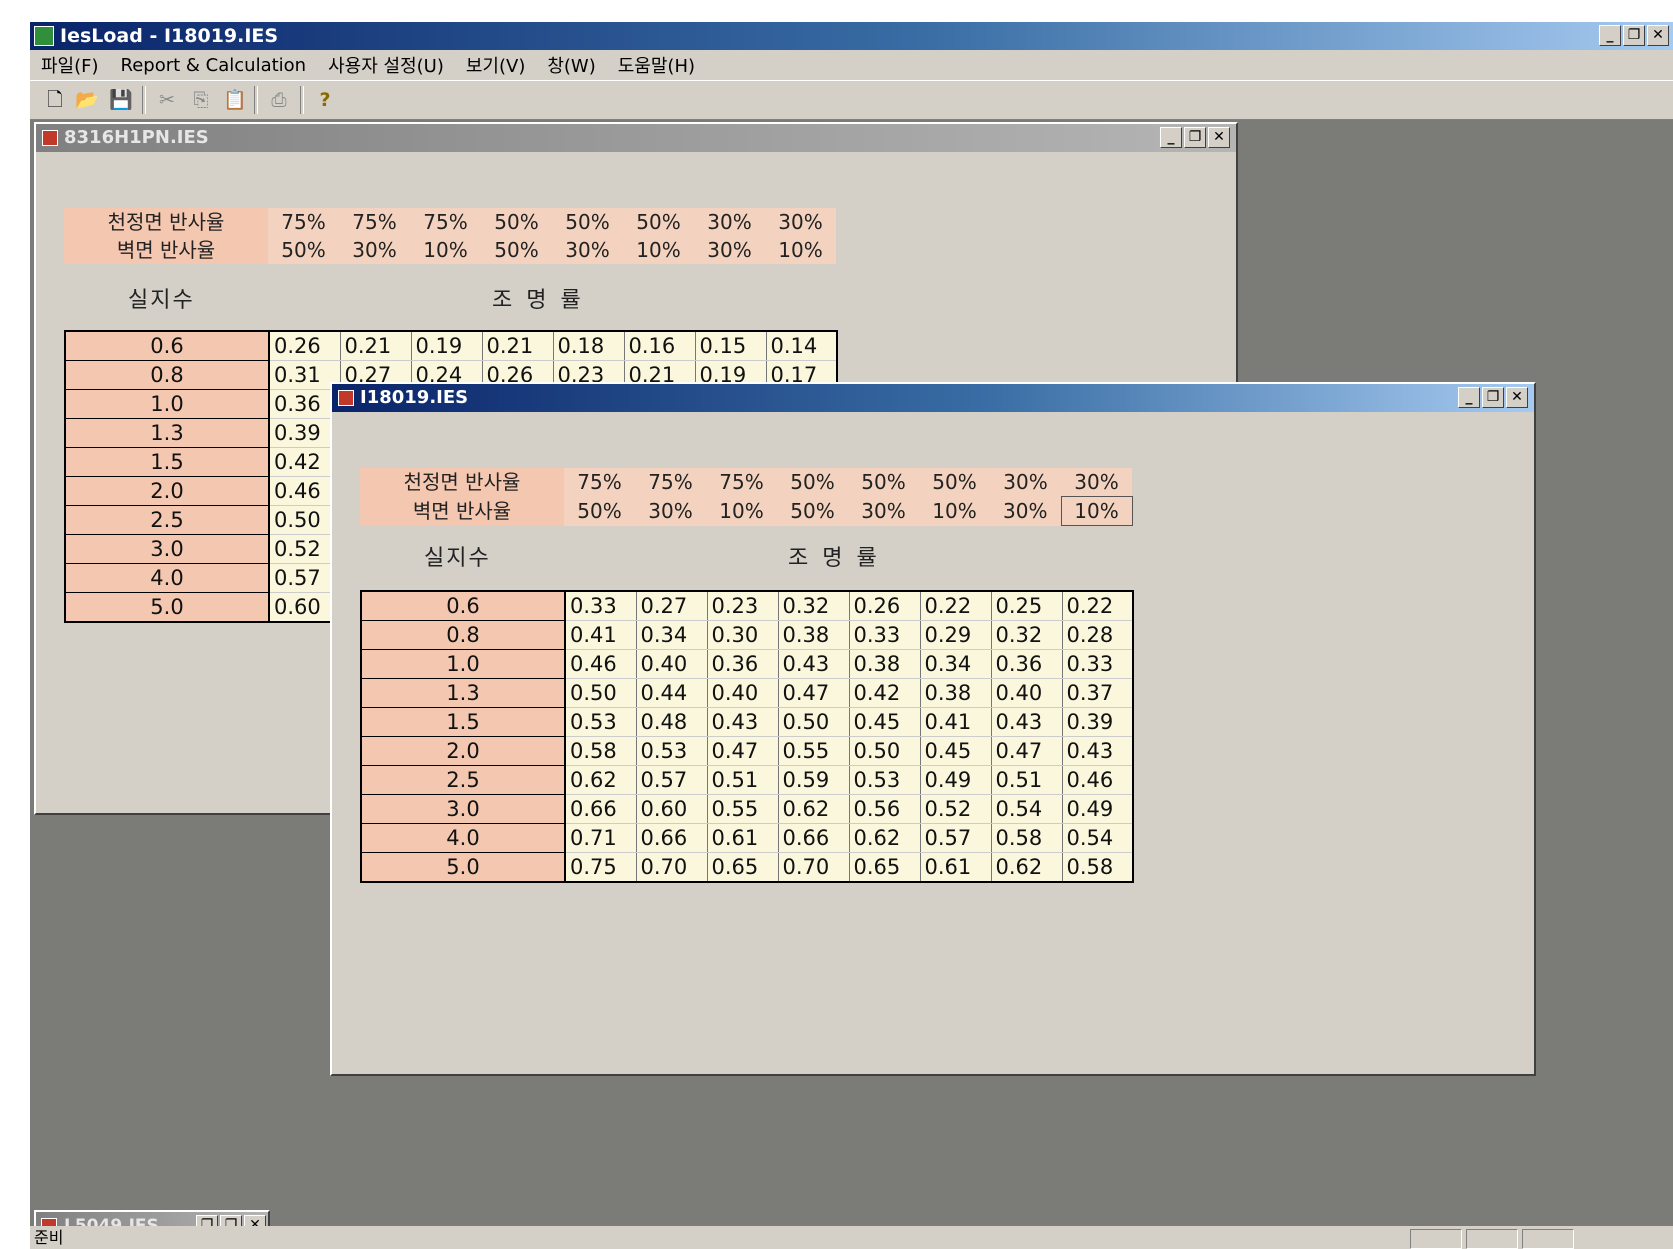 The image size is (1673, 1249). Describe the element at coordinates (87, 100) in the screenshot. I see `open-folder-icon: 📂` at that location.